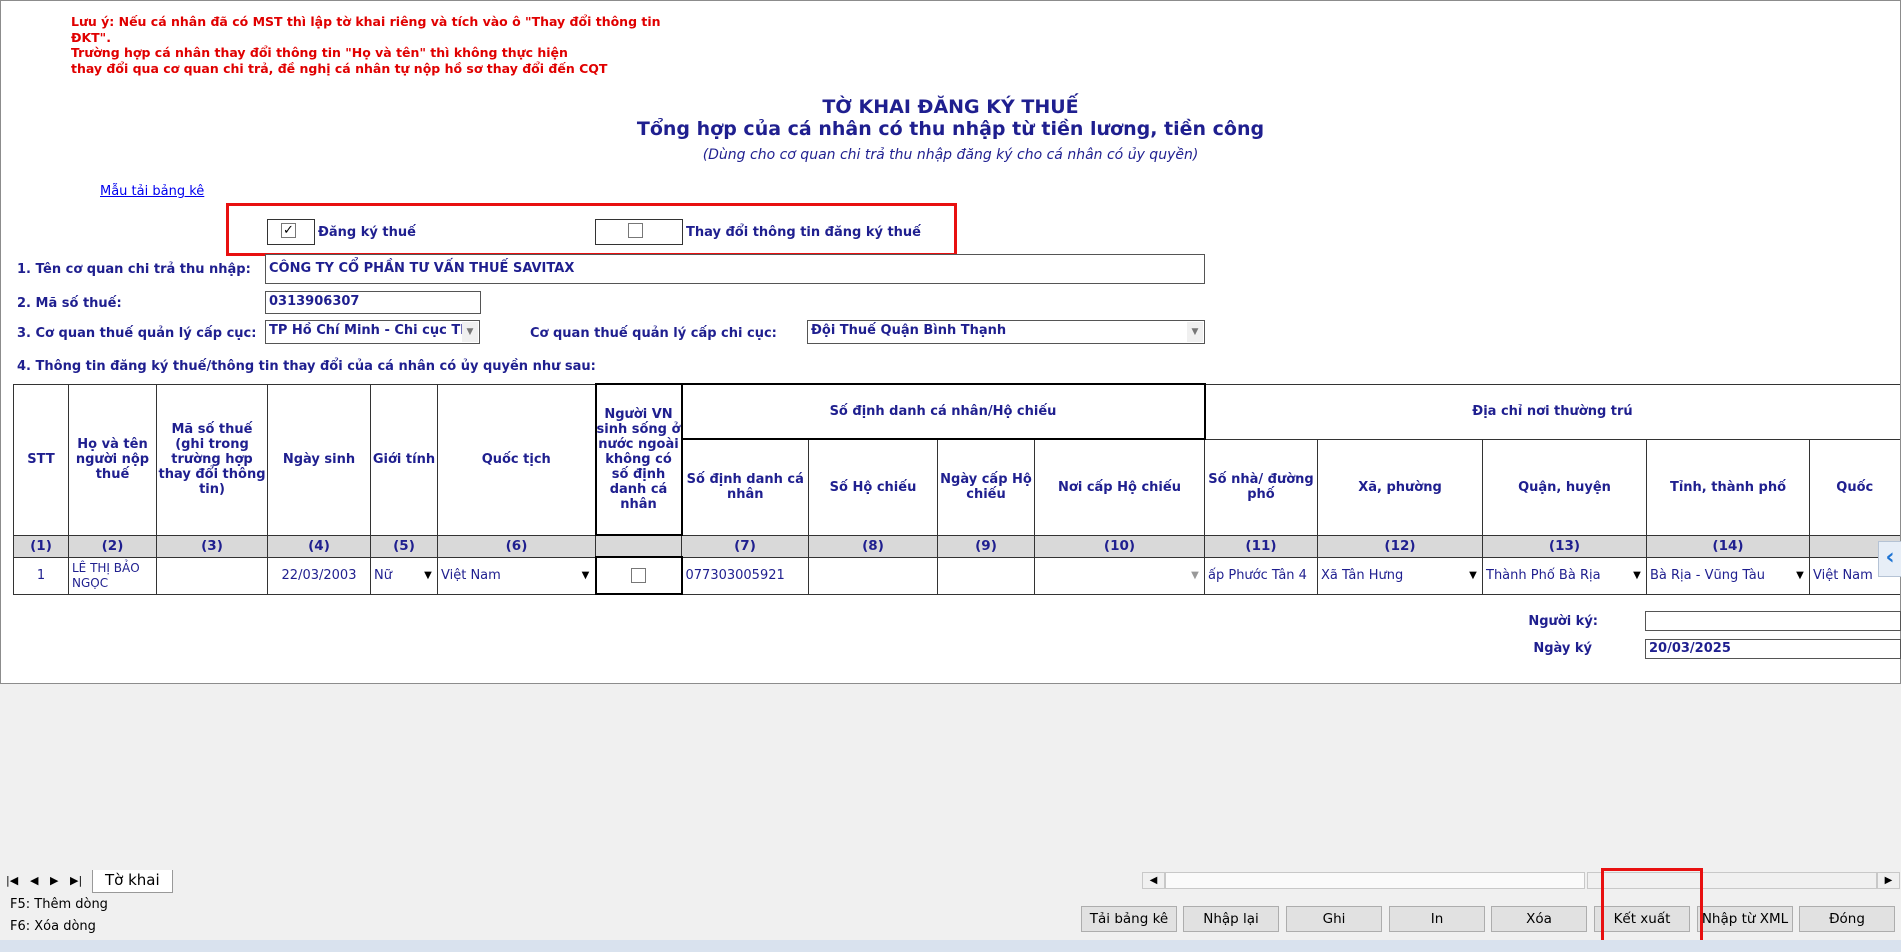  Describe the element at coordinates (137, 333) in the screenshot. I see `dept-label: 3. Cơ quan thuế quản lý cấp cục:` at that location.